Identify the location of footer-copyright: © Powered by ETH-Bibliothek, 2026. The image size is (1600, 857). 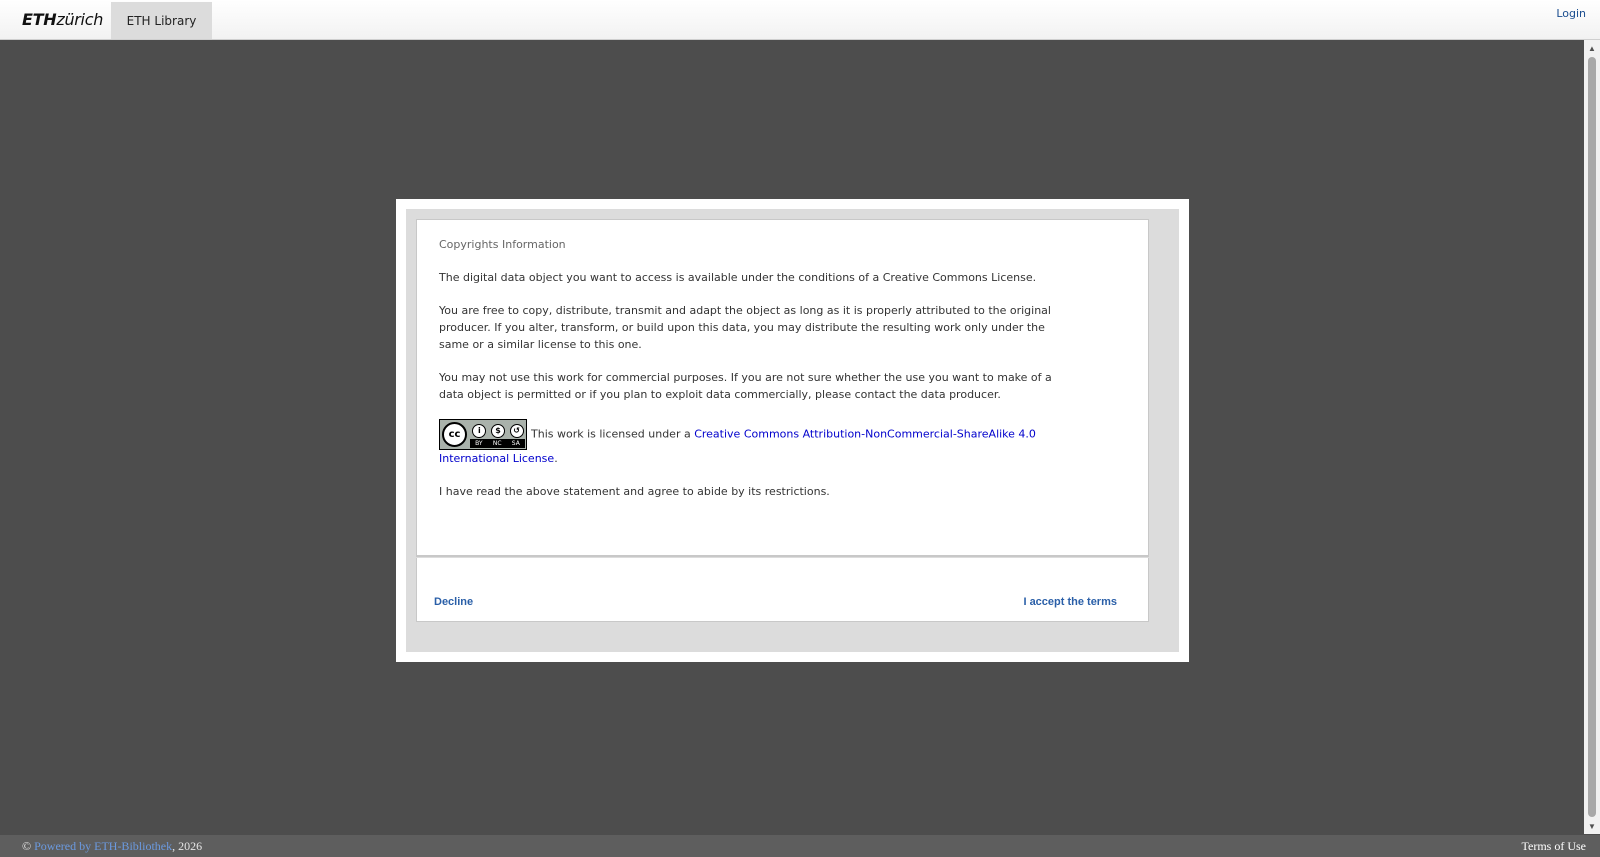
(112, 846).